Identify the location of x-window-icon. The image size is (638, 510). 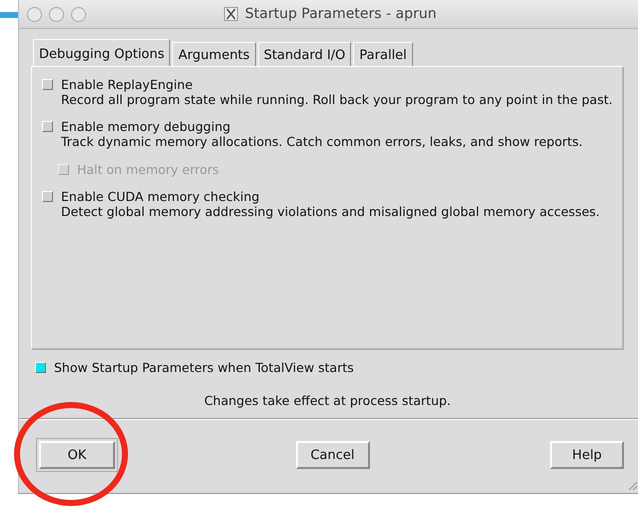
(231, 14).